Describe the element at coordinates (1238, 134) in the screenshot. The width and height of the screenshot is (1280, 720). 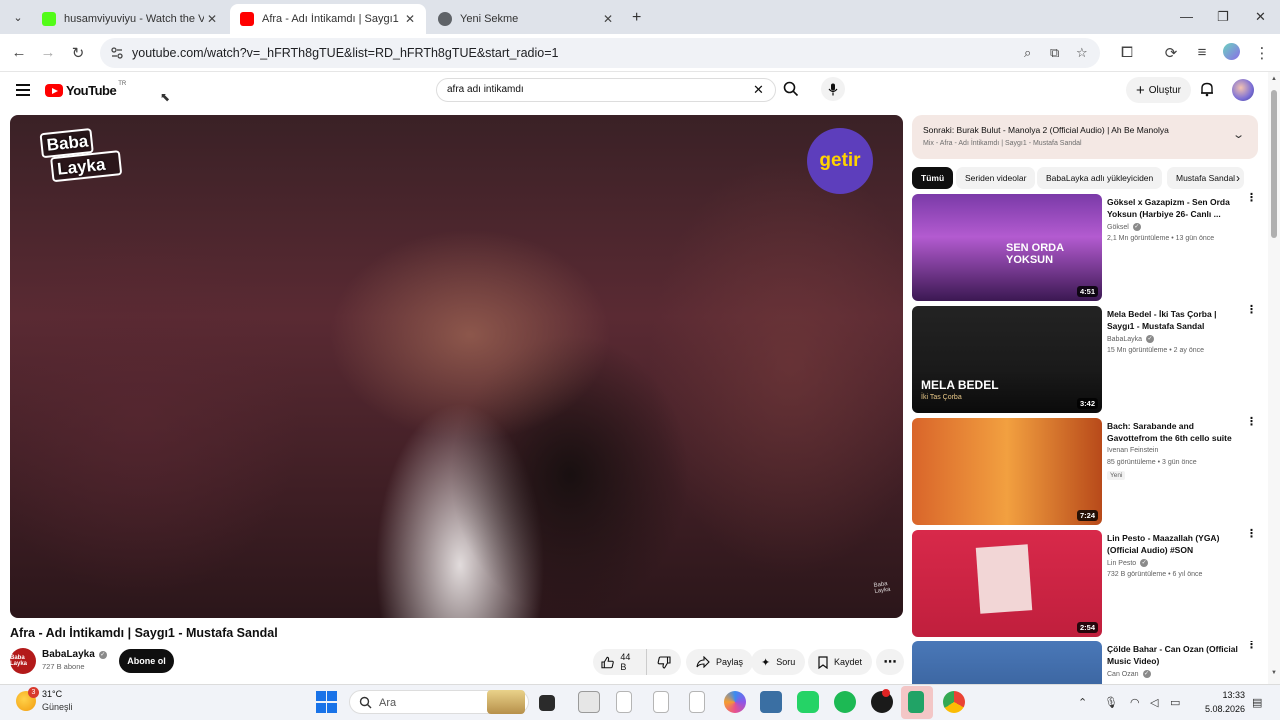
I see `chevron-down-icon: ⌄` at that location.